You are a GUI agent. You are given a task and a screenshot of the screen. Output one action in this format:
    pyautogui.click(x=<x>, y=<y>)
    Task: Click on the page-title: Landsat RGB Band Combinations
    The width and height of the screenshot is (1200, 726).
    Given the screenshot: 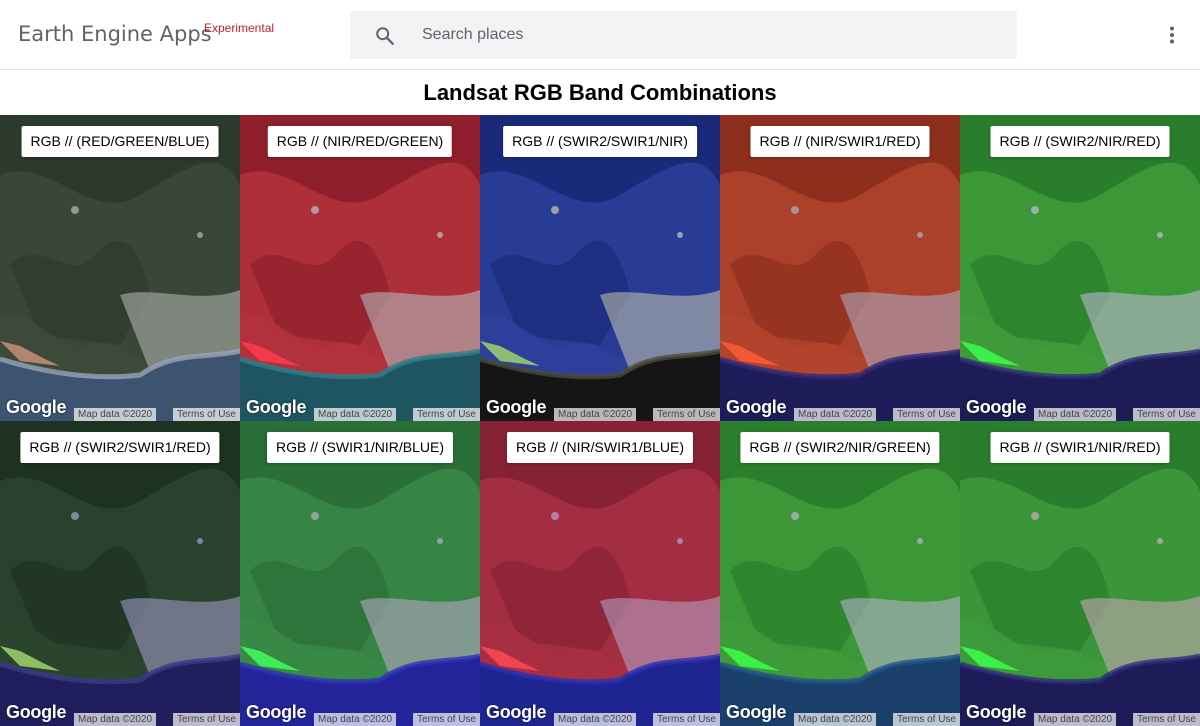 What is the action you would take?
    pyautogui.click(x=600, y=92)
    